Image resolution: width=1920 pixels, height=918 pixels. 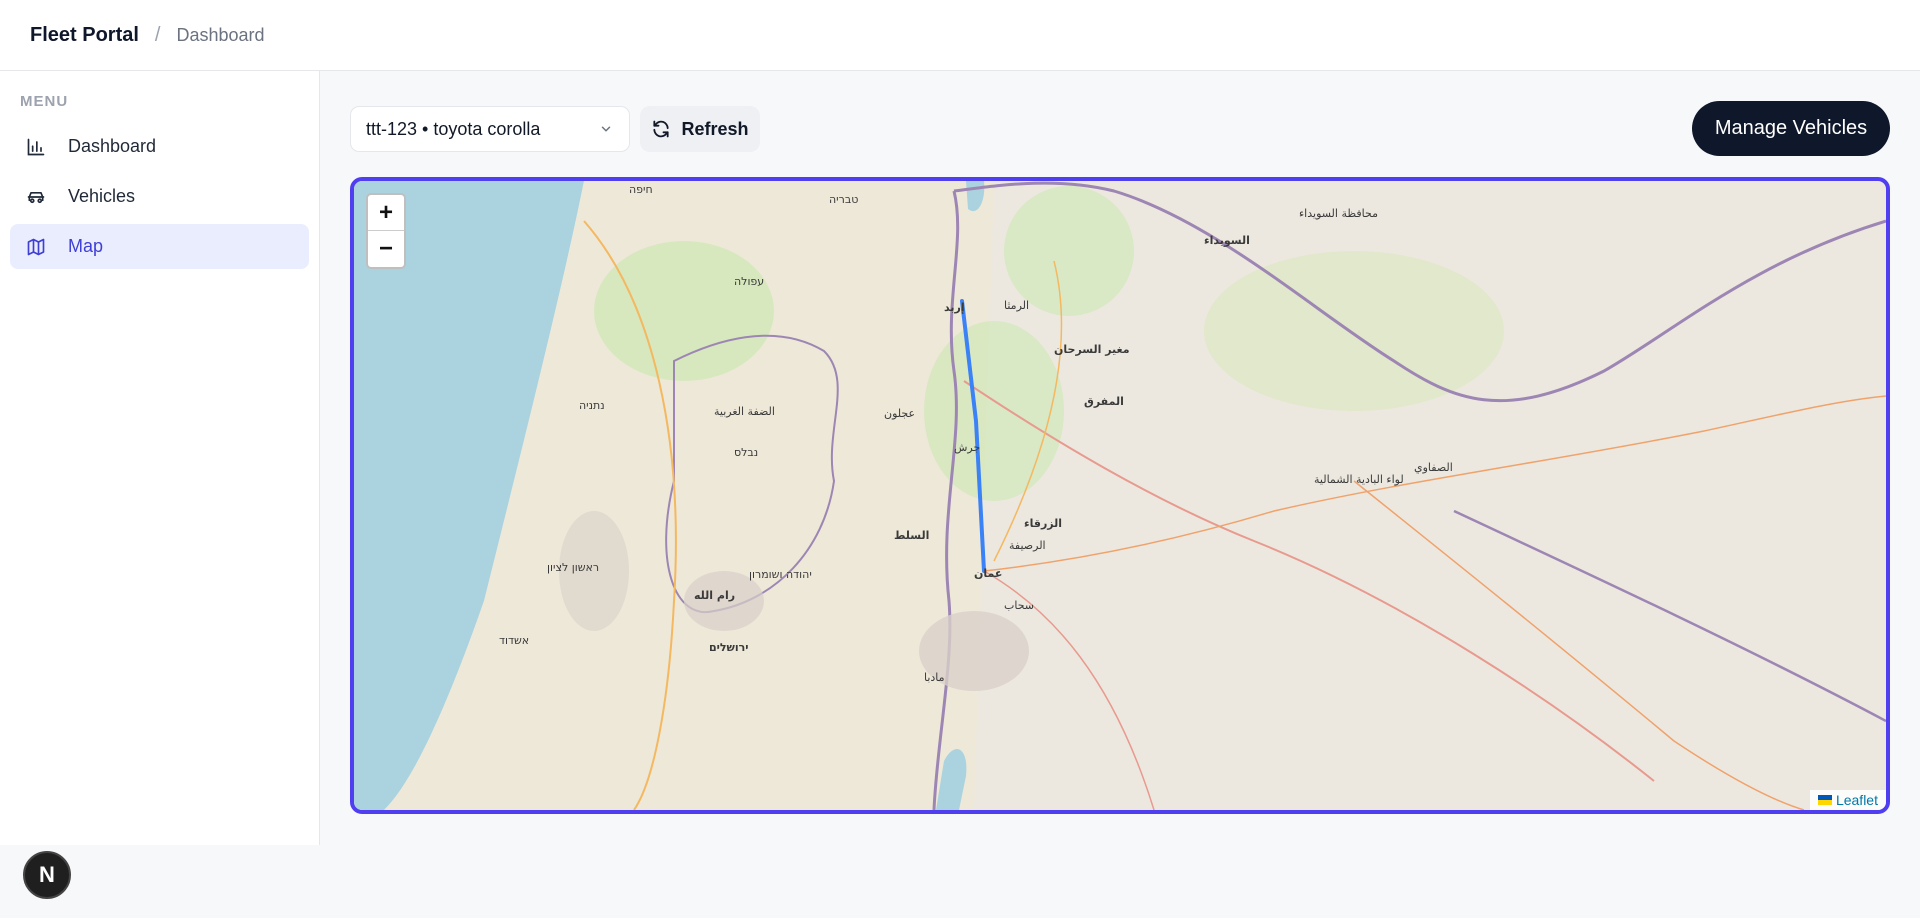 What do you see at coordinates (934, 677) in the screenshot?
I see `map-label: مادبا` at bounding box center [934, 677].